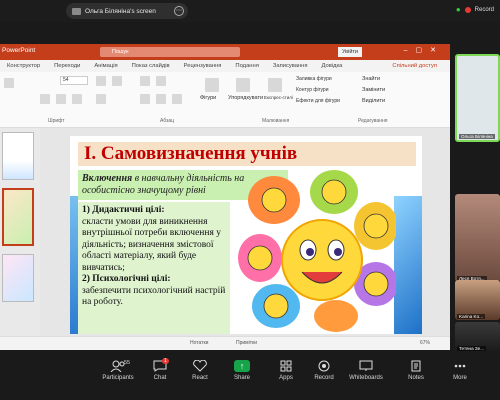  What do you see at coordinates (177, 99) in the screenshot?
I see `align-right-icon` at bounding box center [177, 99].